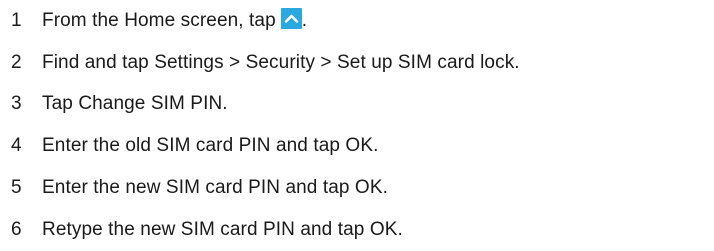 The image size is (714, 251). I want to click on step-number: 4, so click(16, 146).